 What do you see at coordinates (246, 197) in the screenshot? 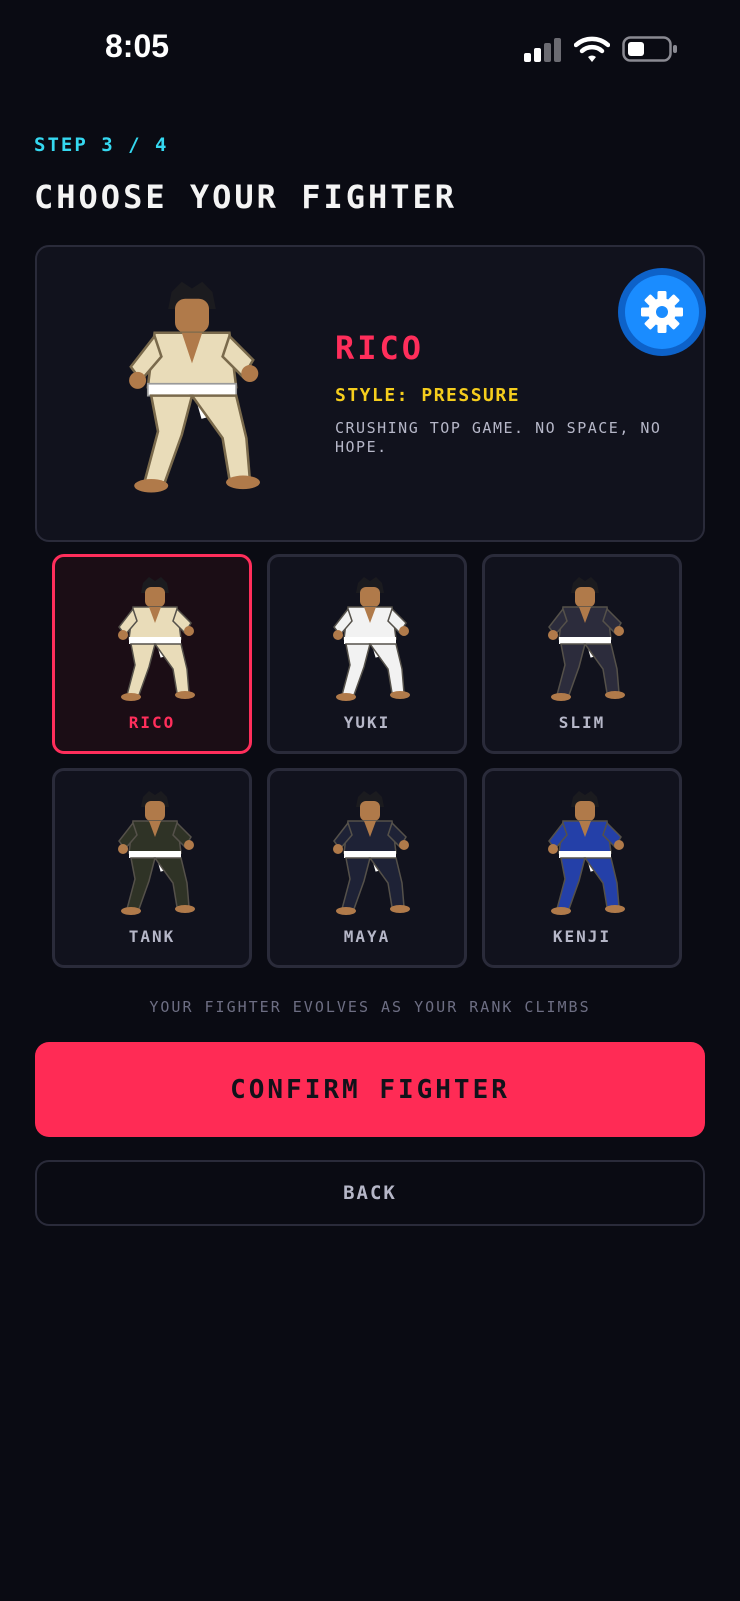
I see `page-title: CHOOSE YOUR FIGHTER` at bounding box center [246, 197].